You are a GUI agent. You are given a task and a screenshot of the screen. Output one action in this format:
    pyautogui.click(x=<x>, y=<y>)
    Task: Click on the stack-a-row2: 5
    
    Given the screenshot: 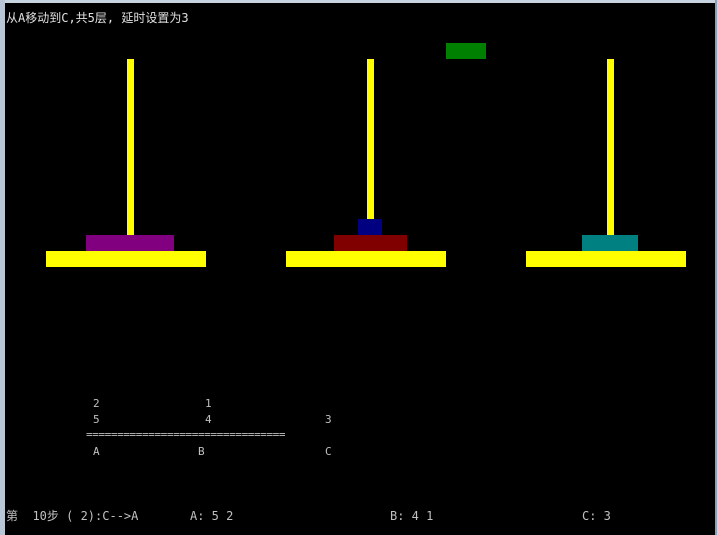 What is the action you would take?
    pyautogui.click(x=96, y=419)
    